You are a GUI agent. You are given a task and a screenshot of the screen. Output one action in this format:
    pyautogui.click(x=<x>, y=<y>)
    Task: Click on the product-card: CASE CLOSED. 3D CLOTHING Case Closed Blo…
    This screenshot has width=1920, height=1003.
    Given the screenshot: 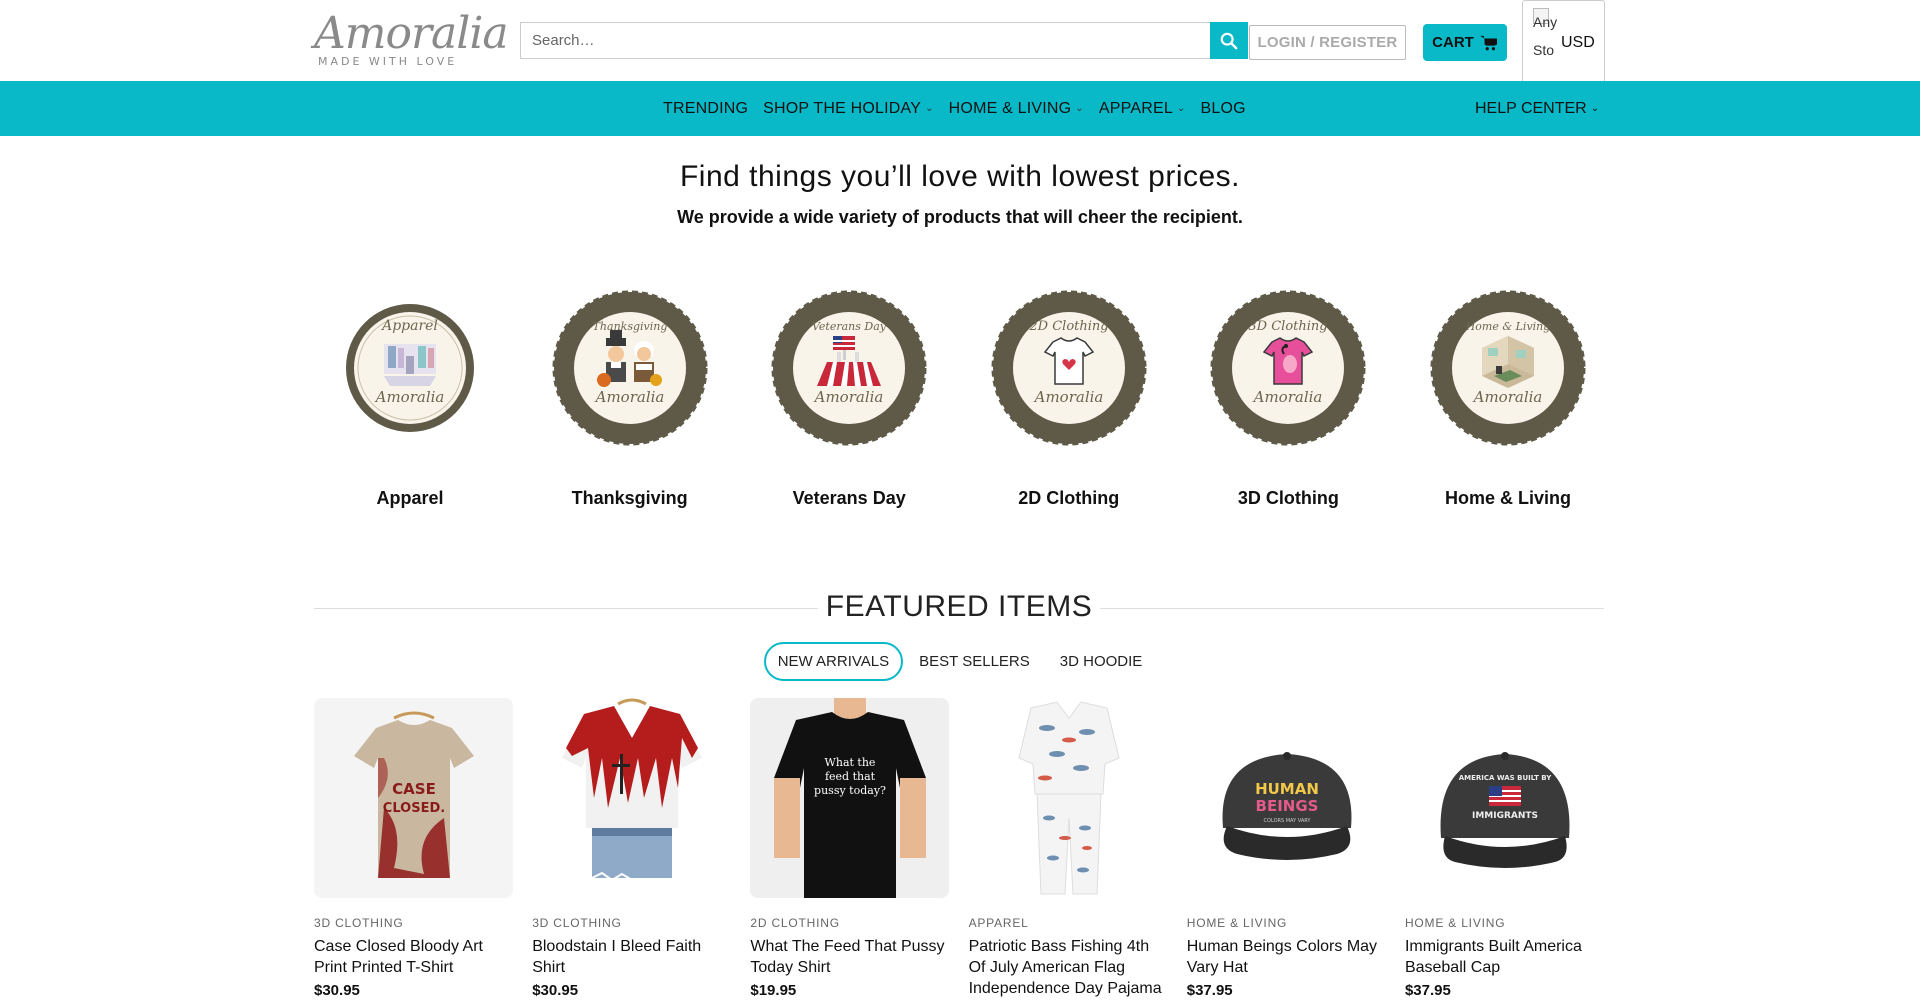 What is the action you would take?
    pyautogui.click(x=413, y=850)
    